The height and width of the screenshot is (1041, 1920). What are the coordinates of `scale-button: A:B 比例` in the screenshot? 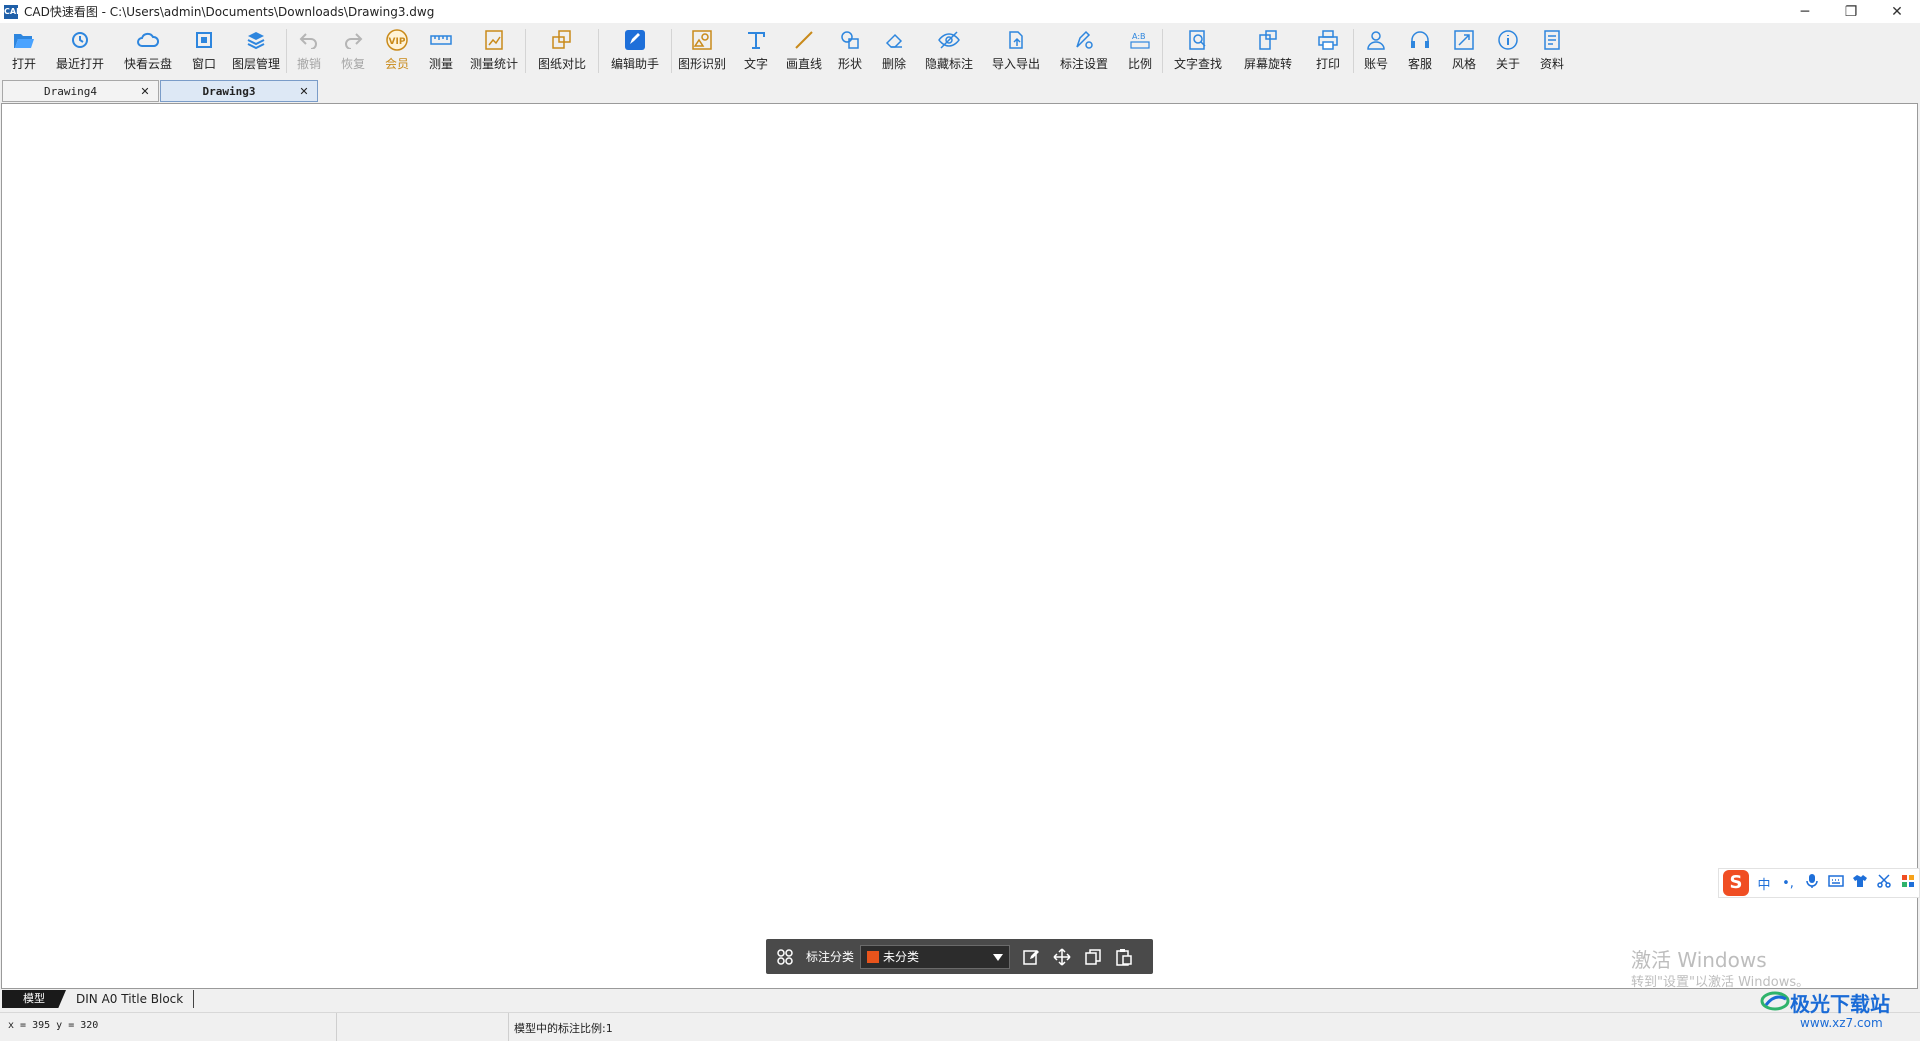 It's located at (1140, 49).